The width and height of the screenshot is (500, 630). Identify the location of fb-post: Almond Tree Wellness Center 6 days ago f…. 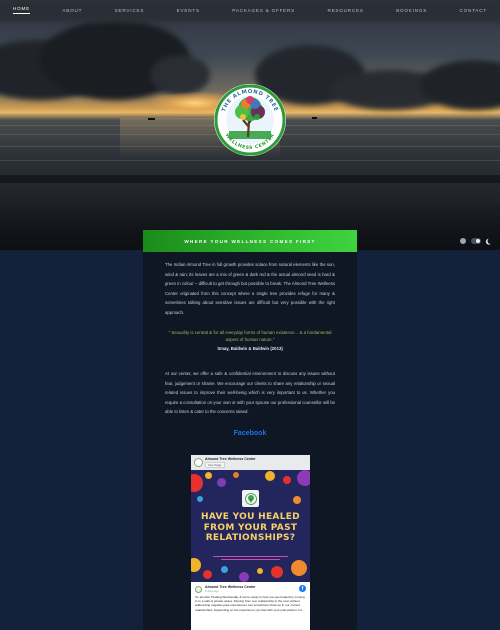
(250, 606).